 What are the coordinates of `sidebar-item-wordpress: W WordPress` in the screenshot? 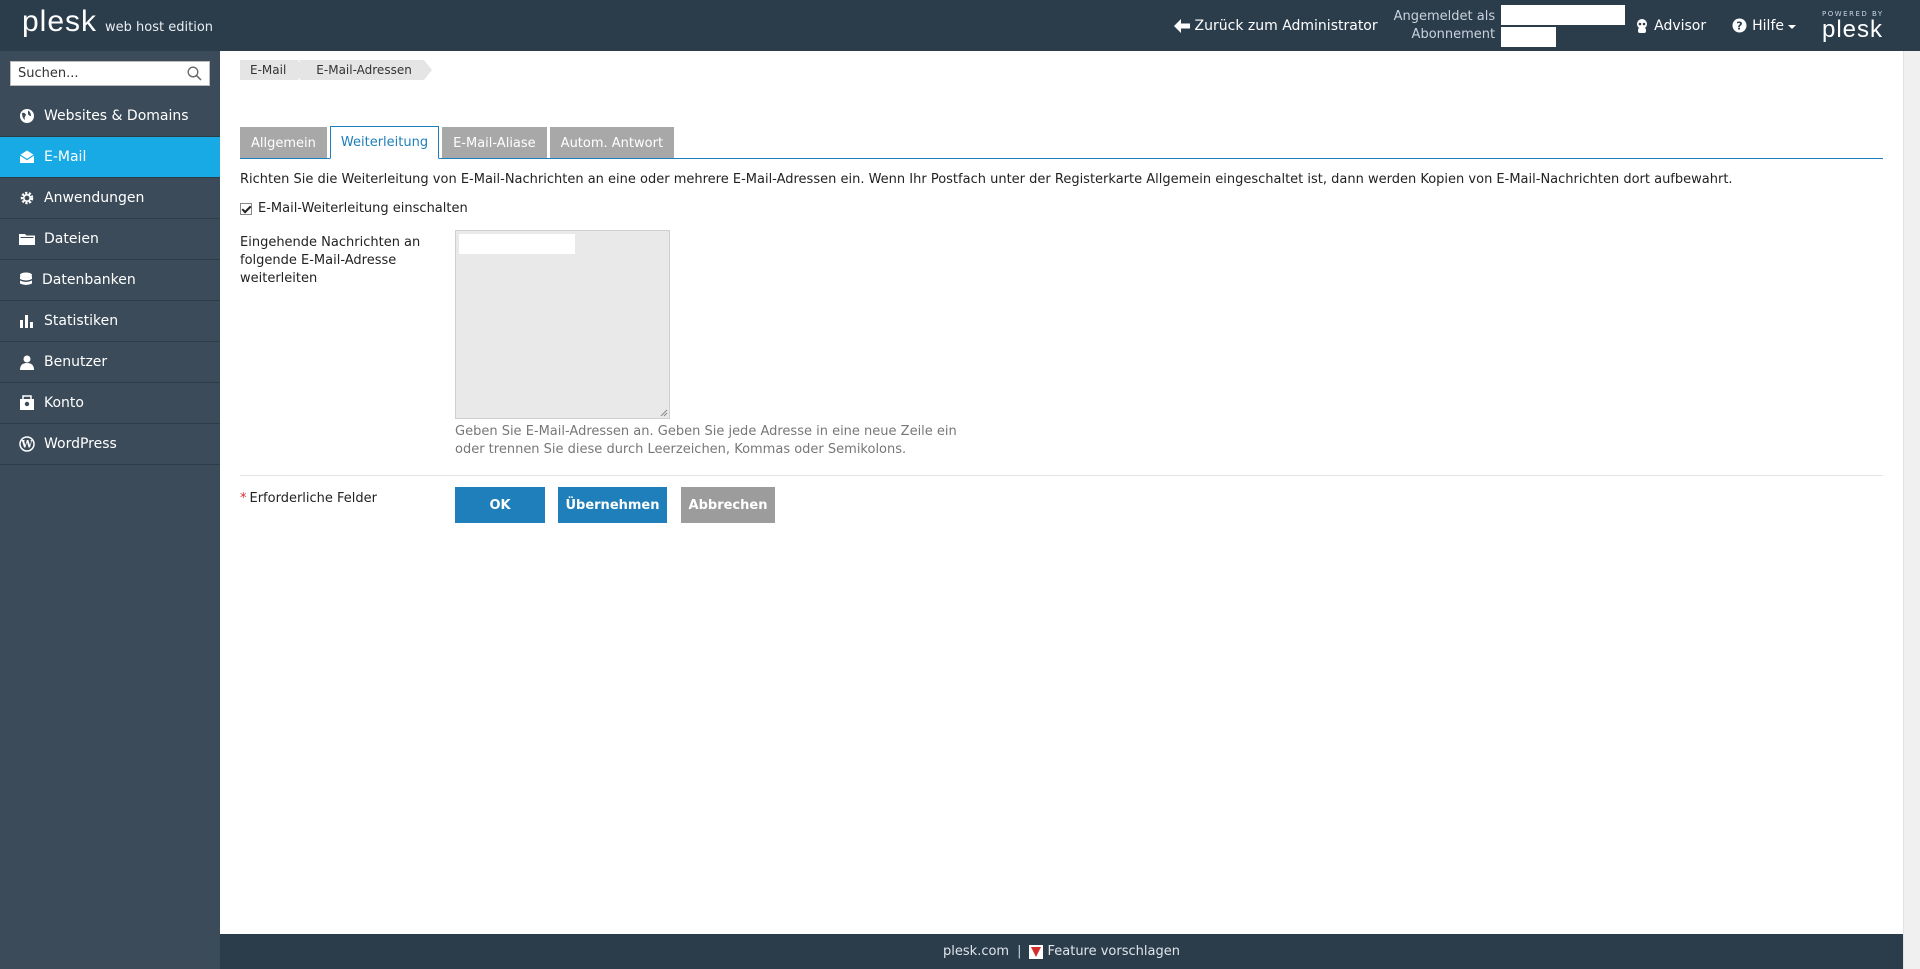 It's located at (110, 444).